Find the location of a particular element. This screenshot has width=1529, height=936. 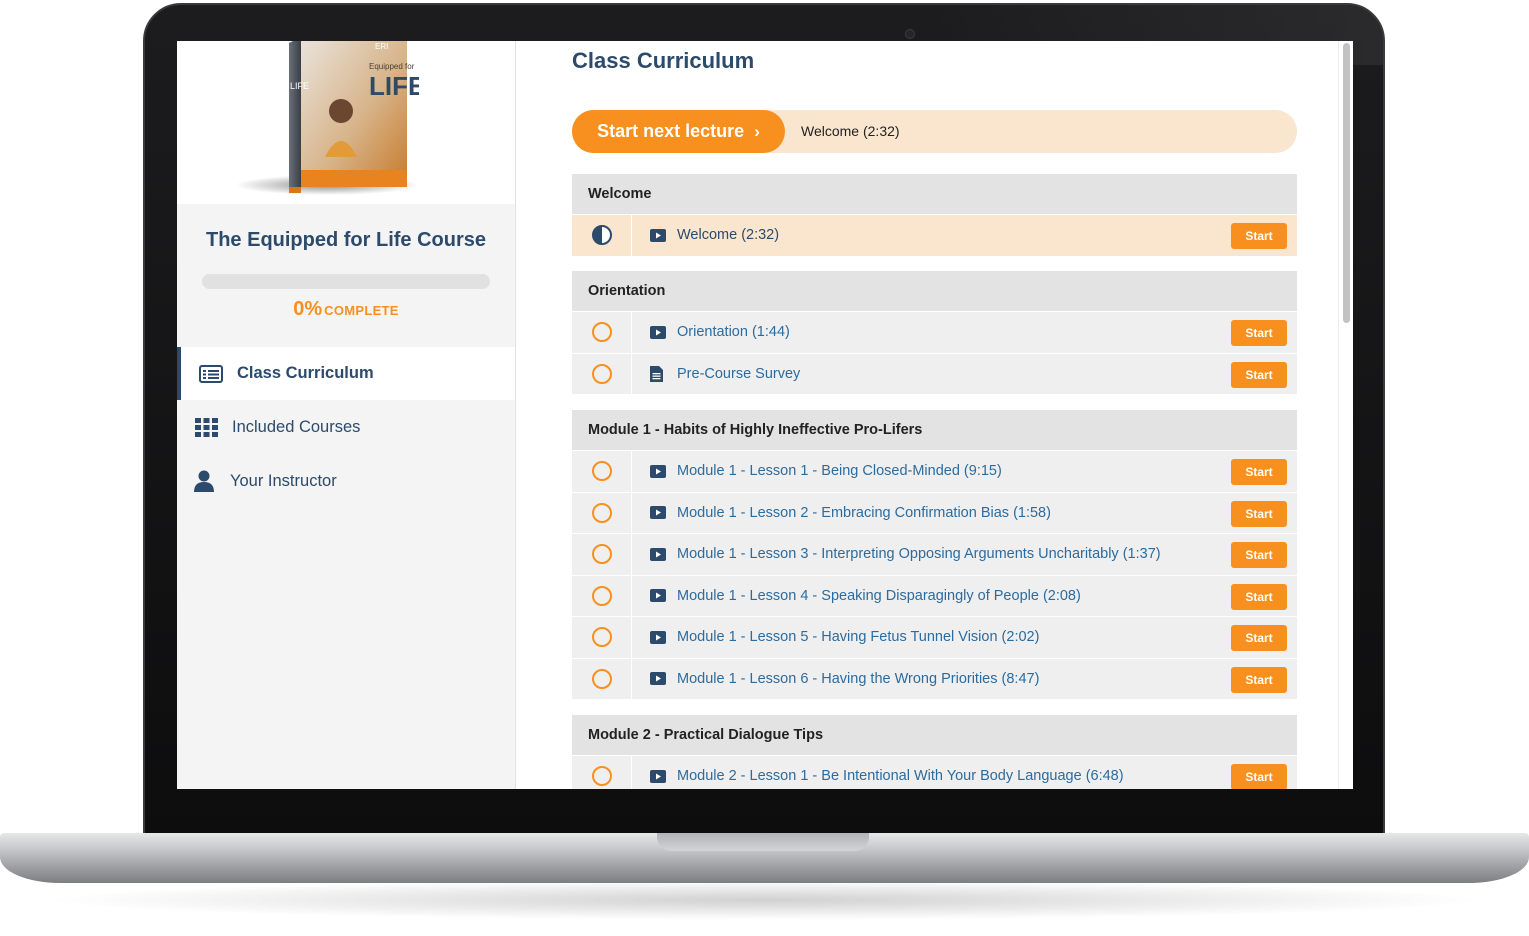

nav-item-included-courses: Included Courses is located at coordinates (346, 427).